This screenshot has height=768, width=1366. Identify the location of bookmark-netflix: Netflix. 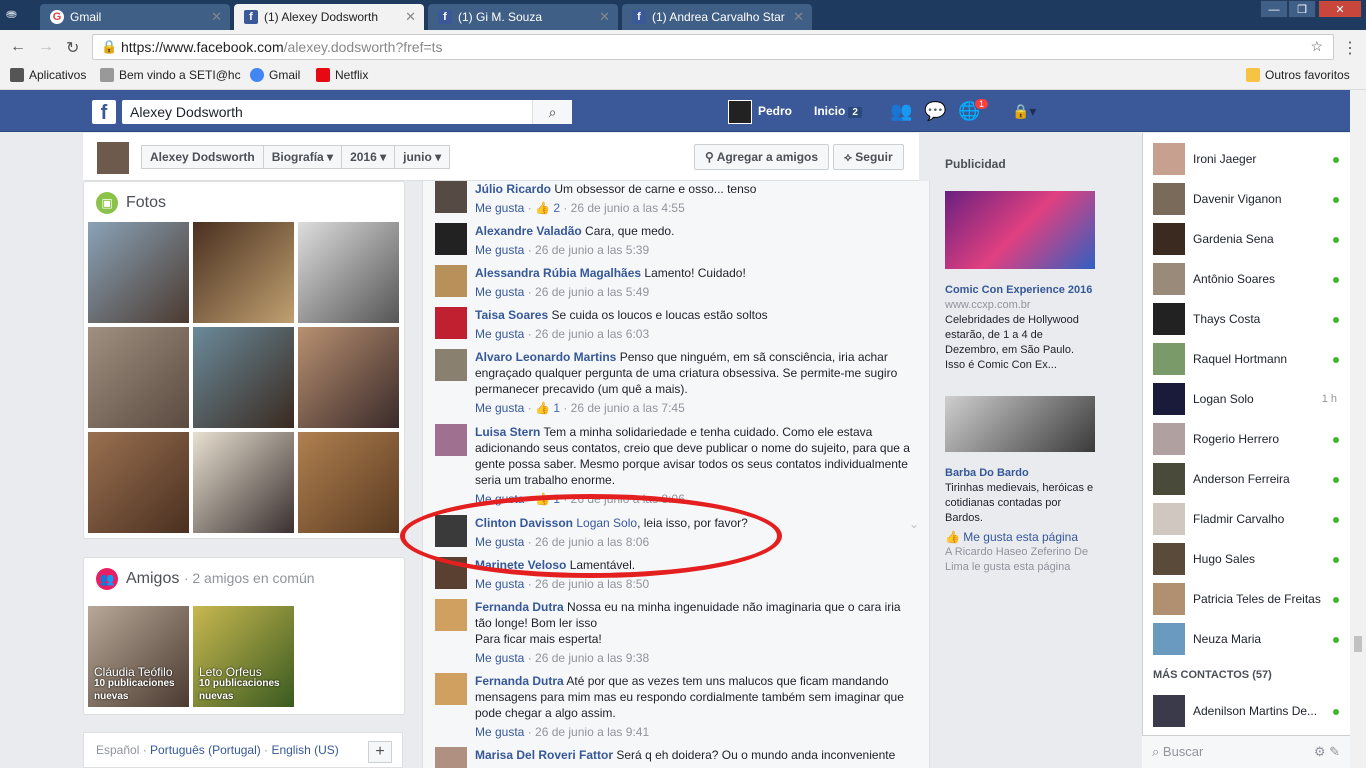
(342, 75).